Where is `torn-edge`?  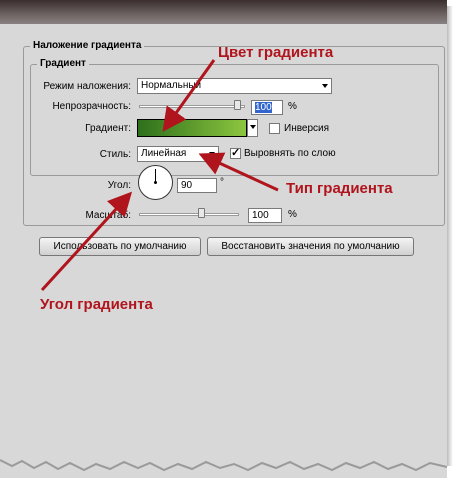
torn-edge is located at coordinates (224, 461).